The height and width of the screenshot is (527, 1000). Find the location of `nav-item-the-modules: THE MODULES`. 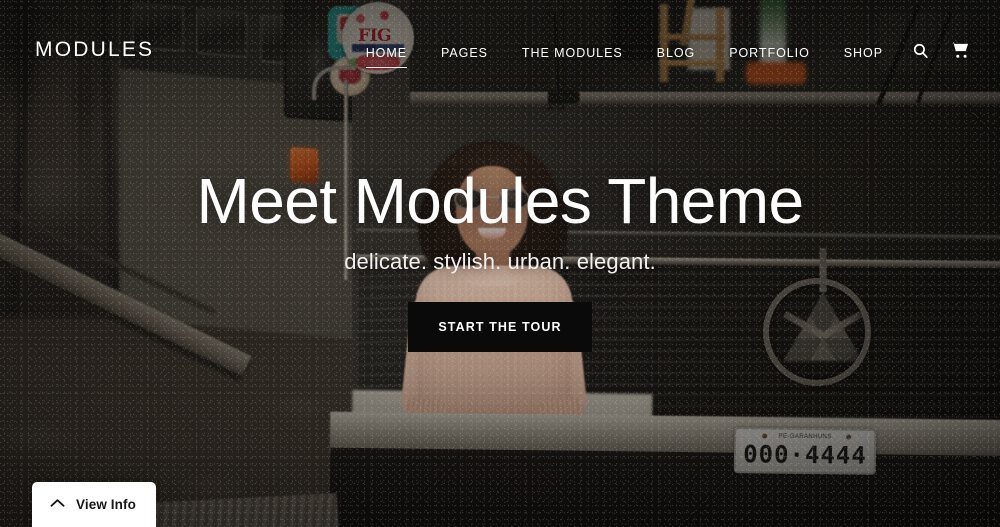

nav-item-the-modules: THE MODULES is located at coordinates (572, 53).